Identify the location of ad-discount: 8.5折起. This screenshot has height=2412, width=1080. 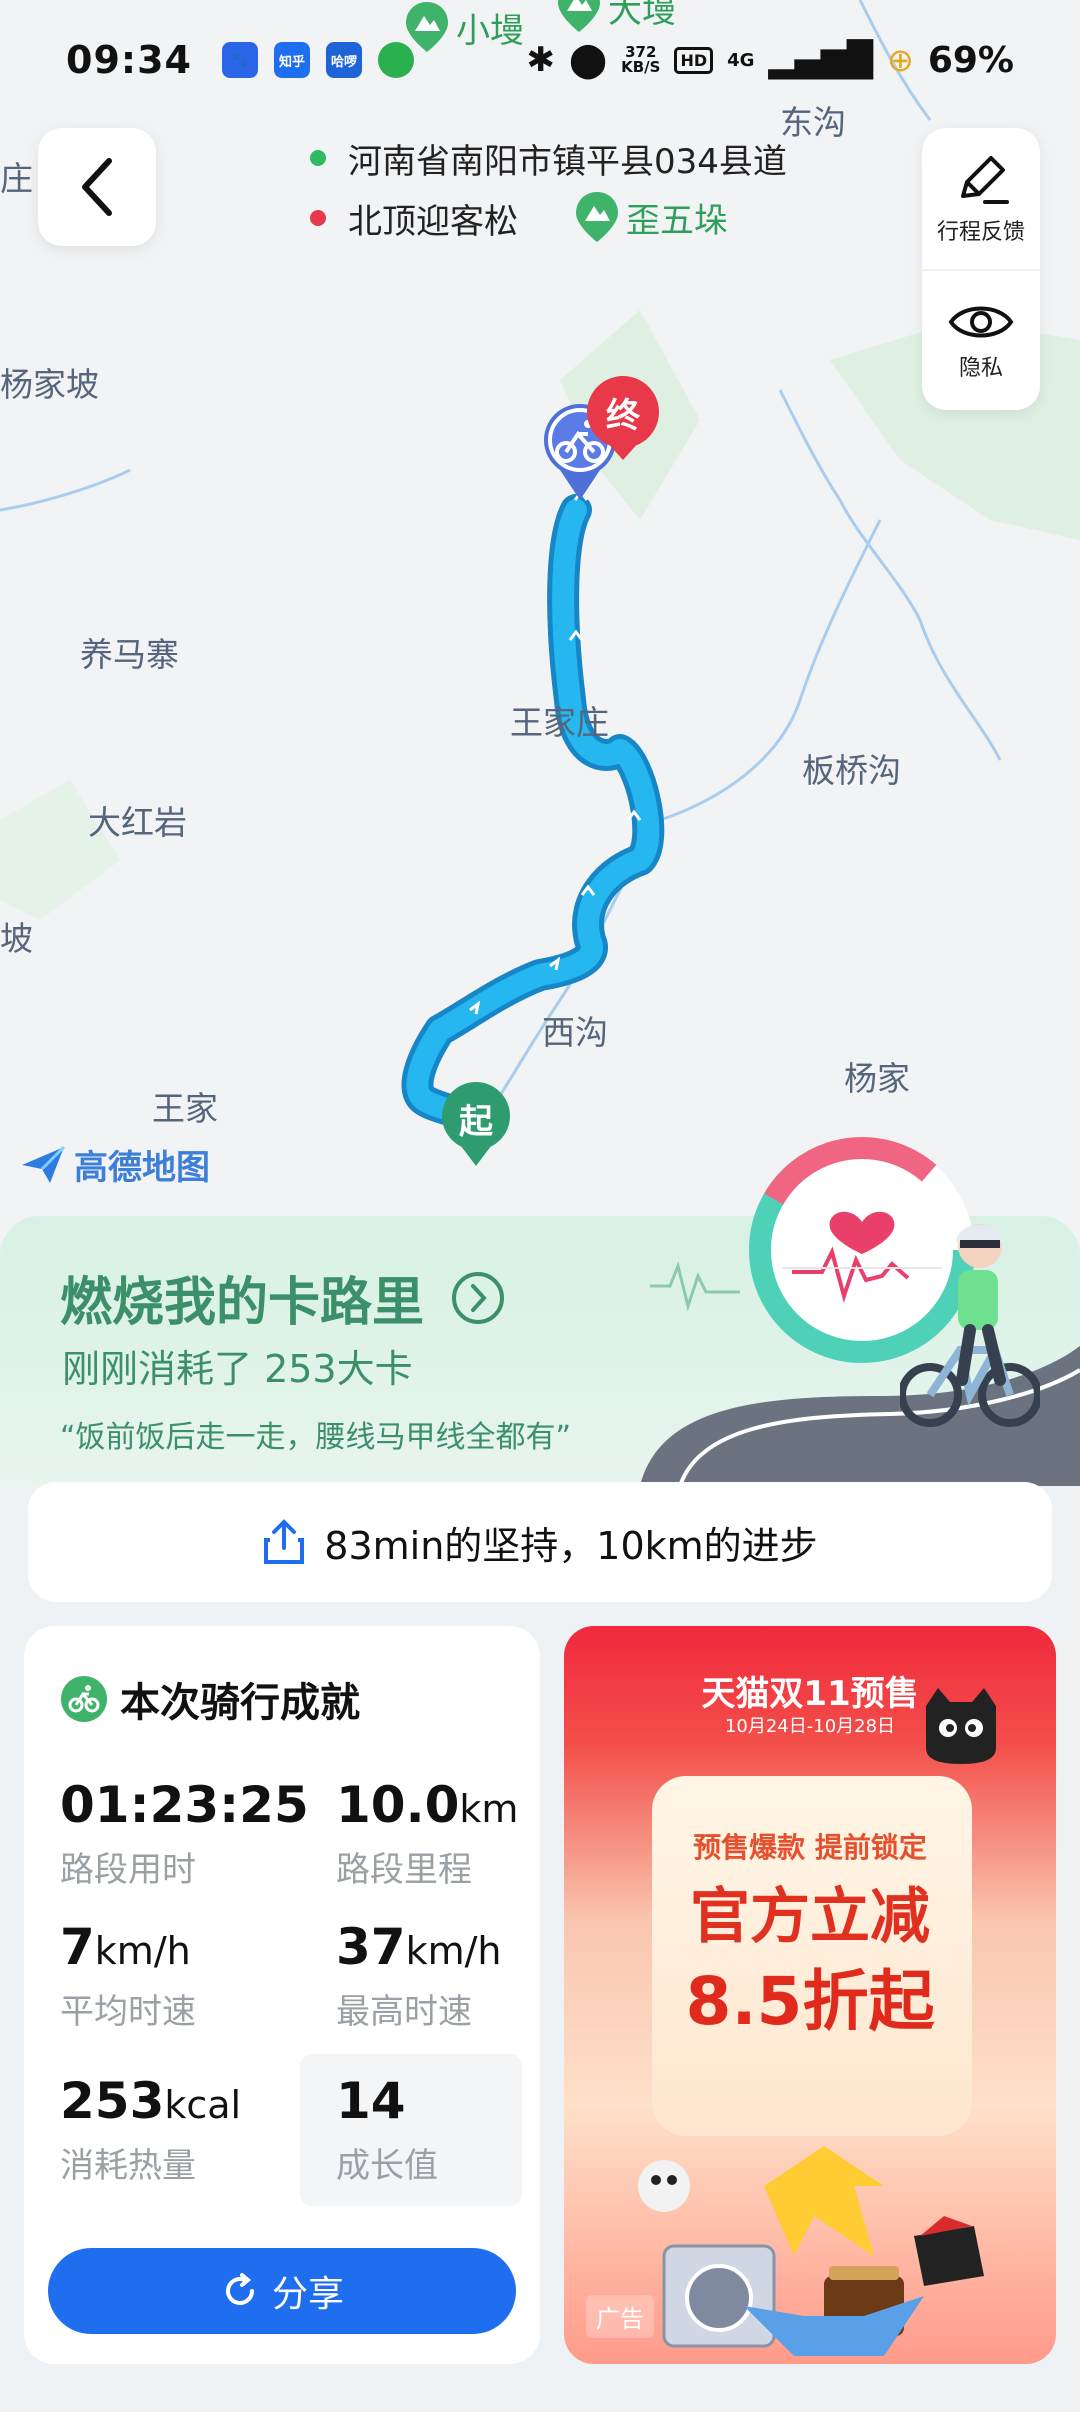
(810, 2001).